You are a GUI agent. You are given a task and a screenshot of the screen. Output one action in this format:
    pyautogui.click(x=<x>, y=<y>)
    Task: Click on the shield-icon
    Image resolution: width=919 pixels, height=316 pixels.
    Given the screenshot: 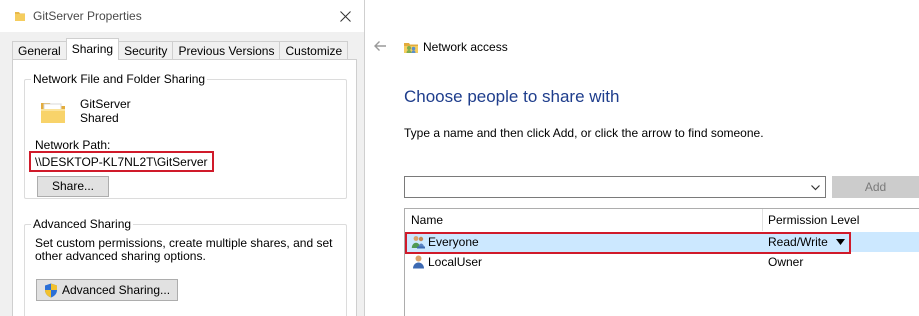 What is the action you would take?
    pyautogui.click(x=50, y=290)
    